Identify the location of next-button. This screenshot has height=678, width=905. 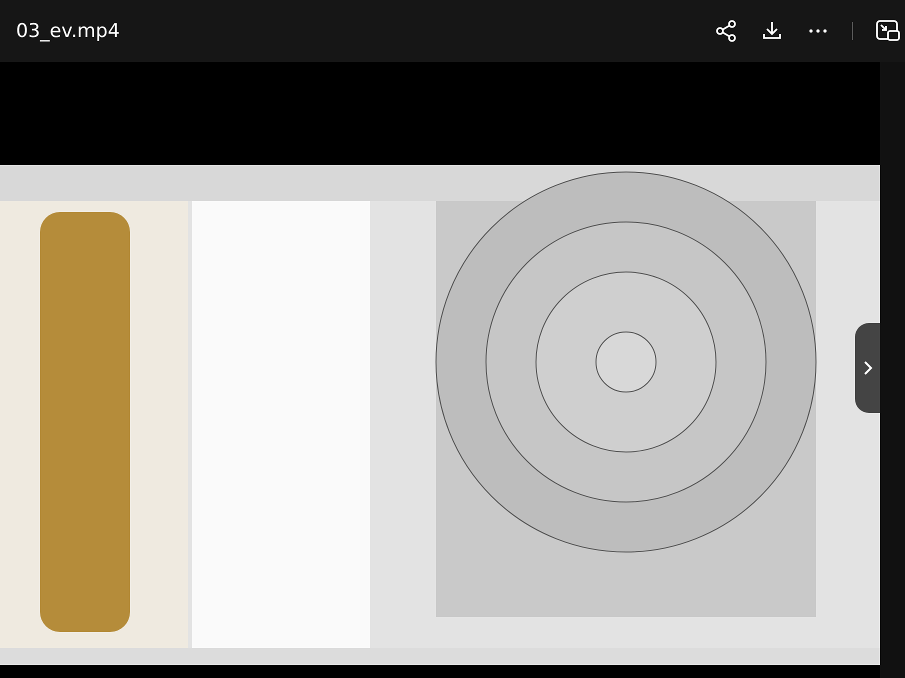
(867, 368).